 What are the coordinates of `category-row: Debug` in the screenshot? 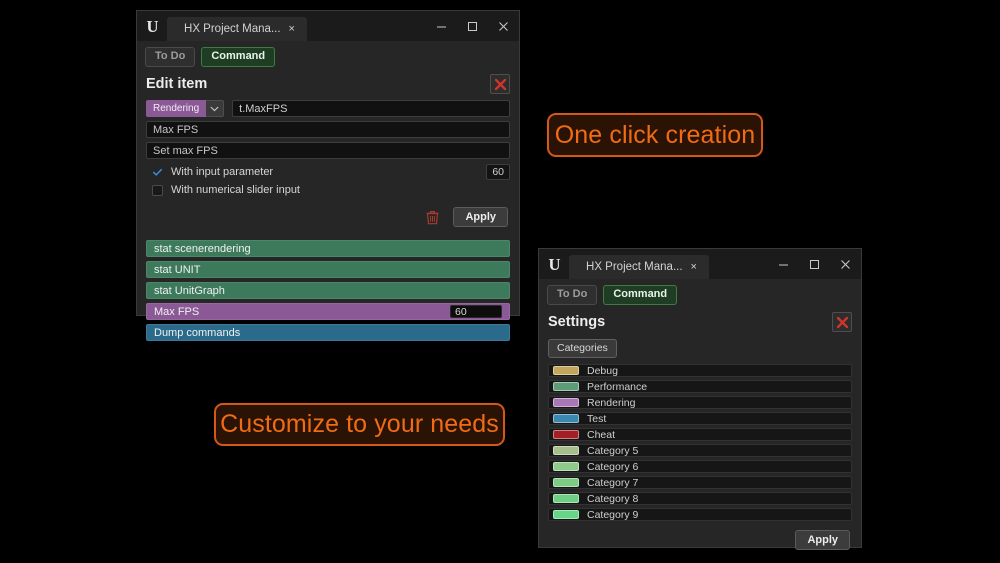 It's located at (700, 370).